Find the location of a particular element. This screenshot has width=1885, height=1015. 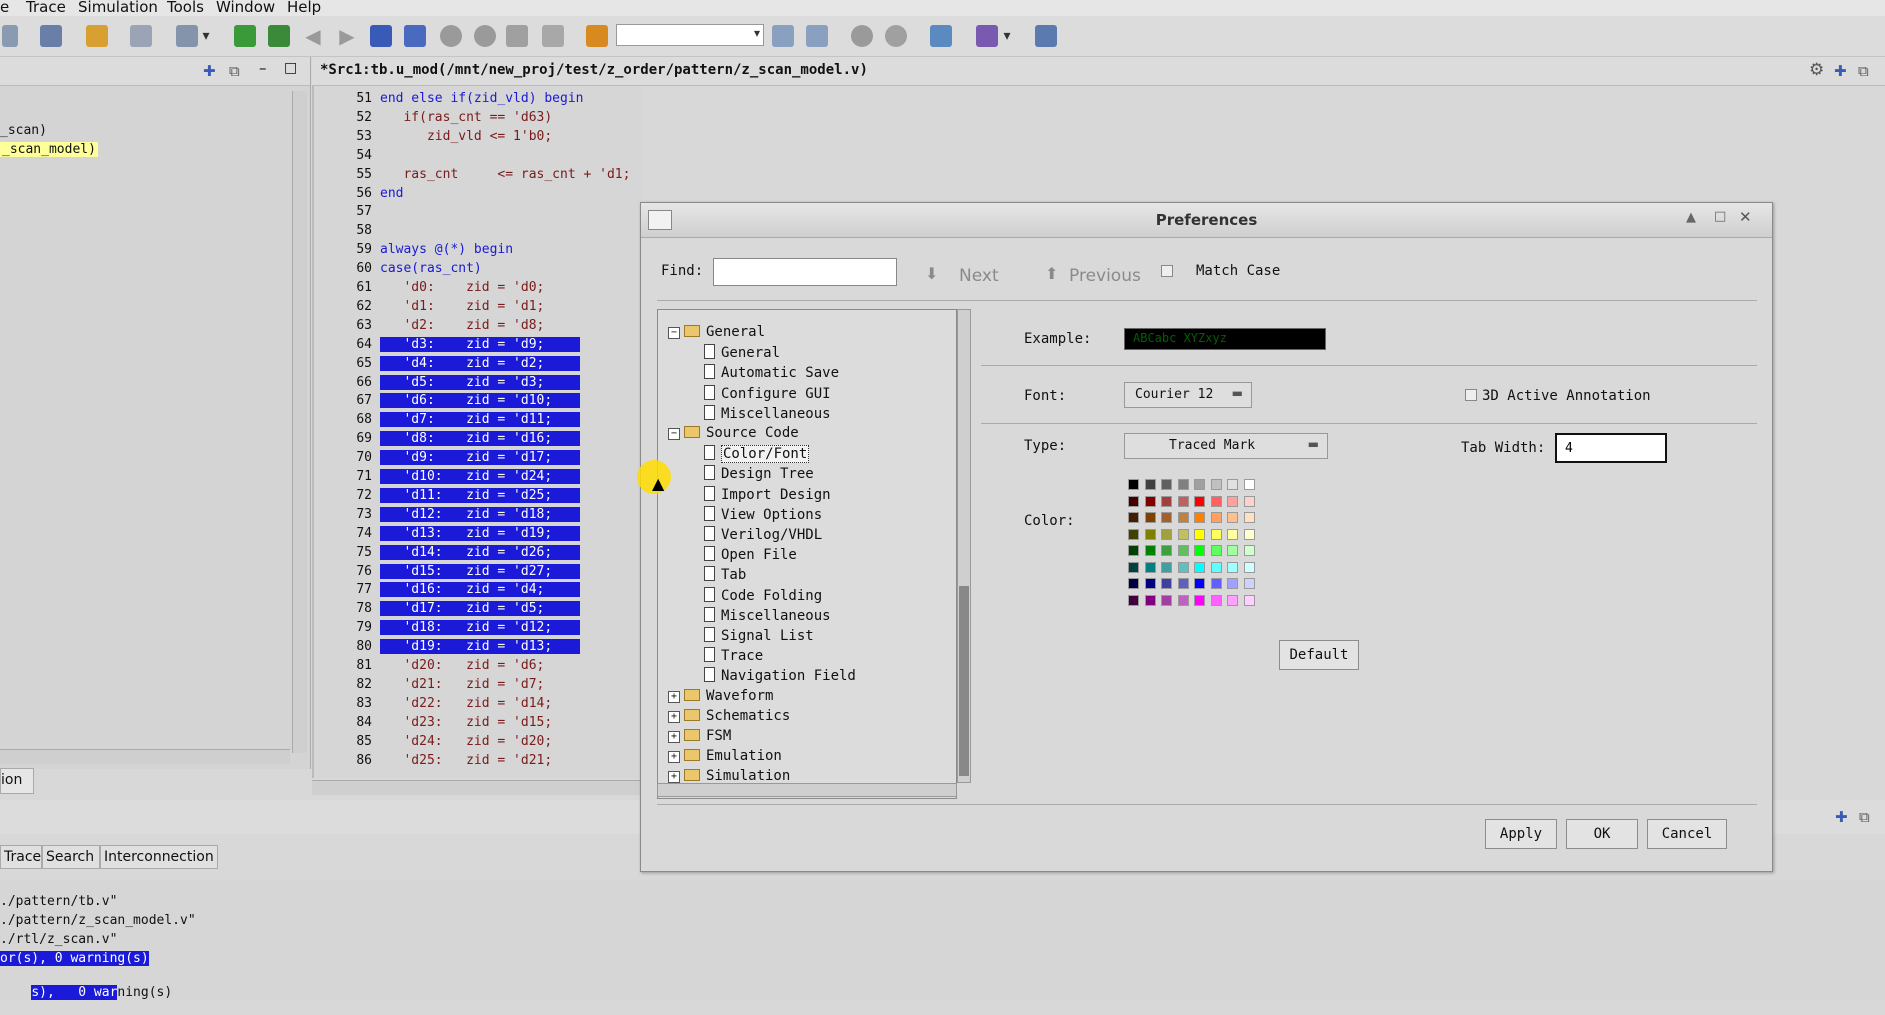

shade-icon: ▲ is located at coordinates (1691, 217).